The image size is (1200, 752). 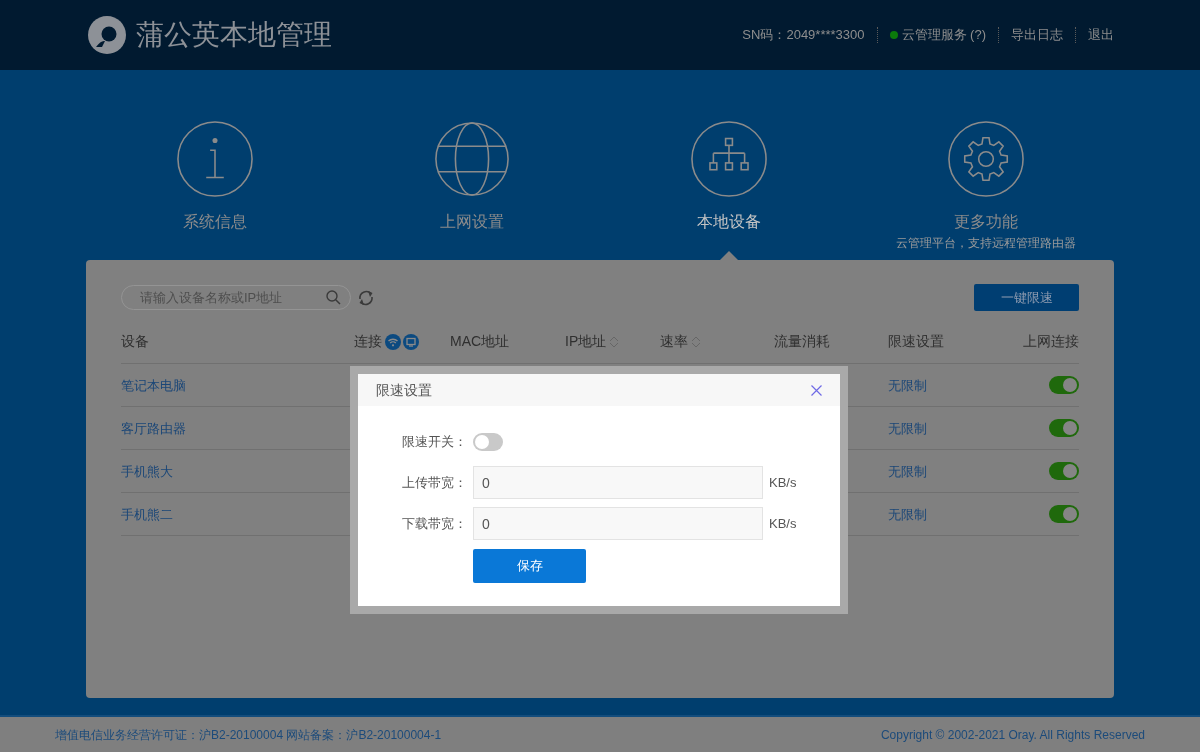 What do you see at coordinates (728, 159) in the screenshot?
I see `network-icon` at bounding box center [728, 159].